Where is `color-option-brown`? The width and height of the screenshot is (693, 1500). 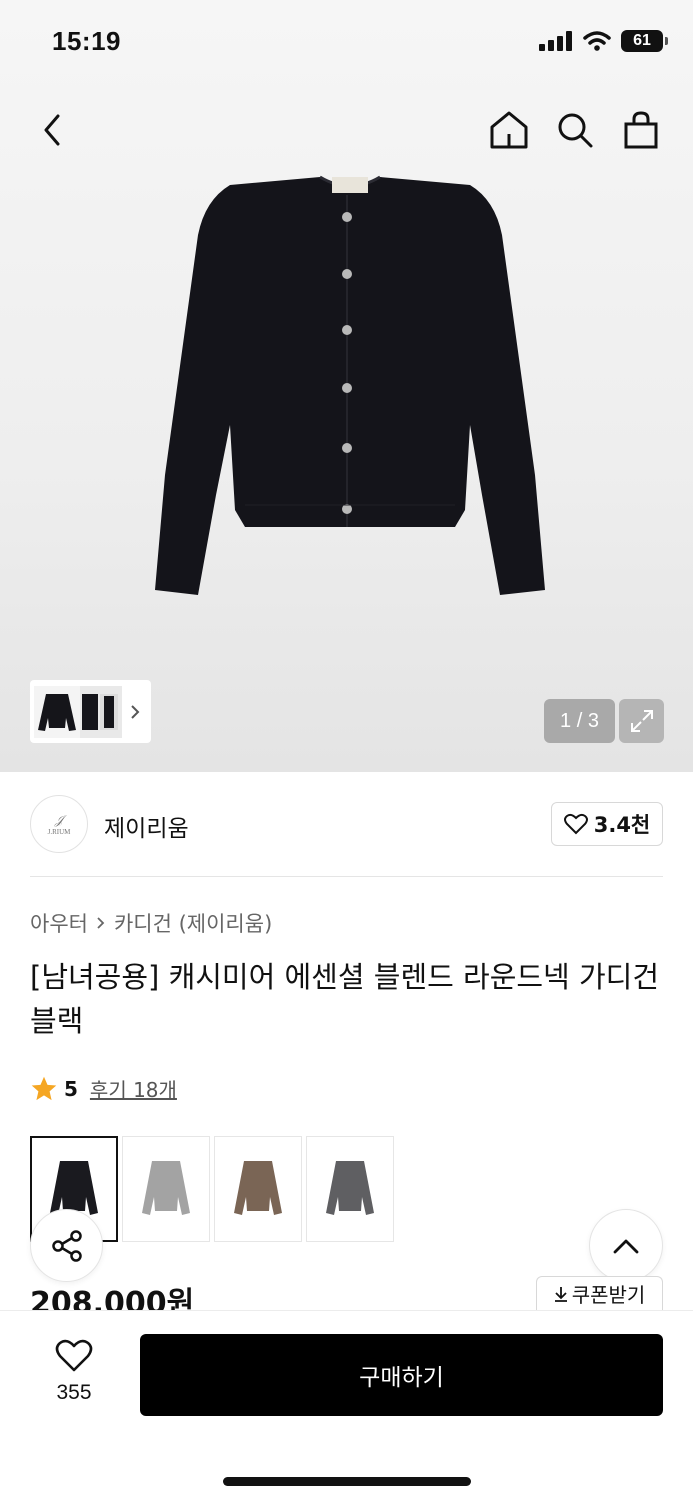
color-option-brown is located at coordinates (258, 1189).